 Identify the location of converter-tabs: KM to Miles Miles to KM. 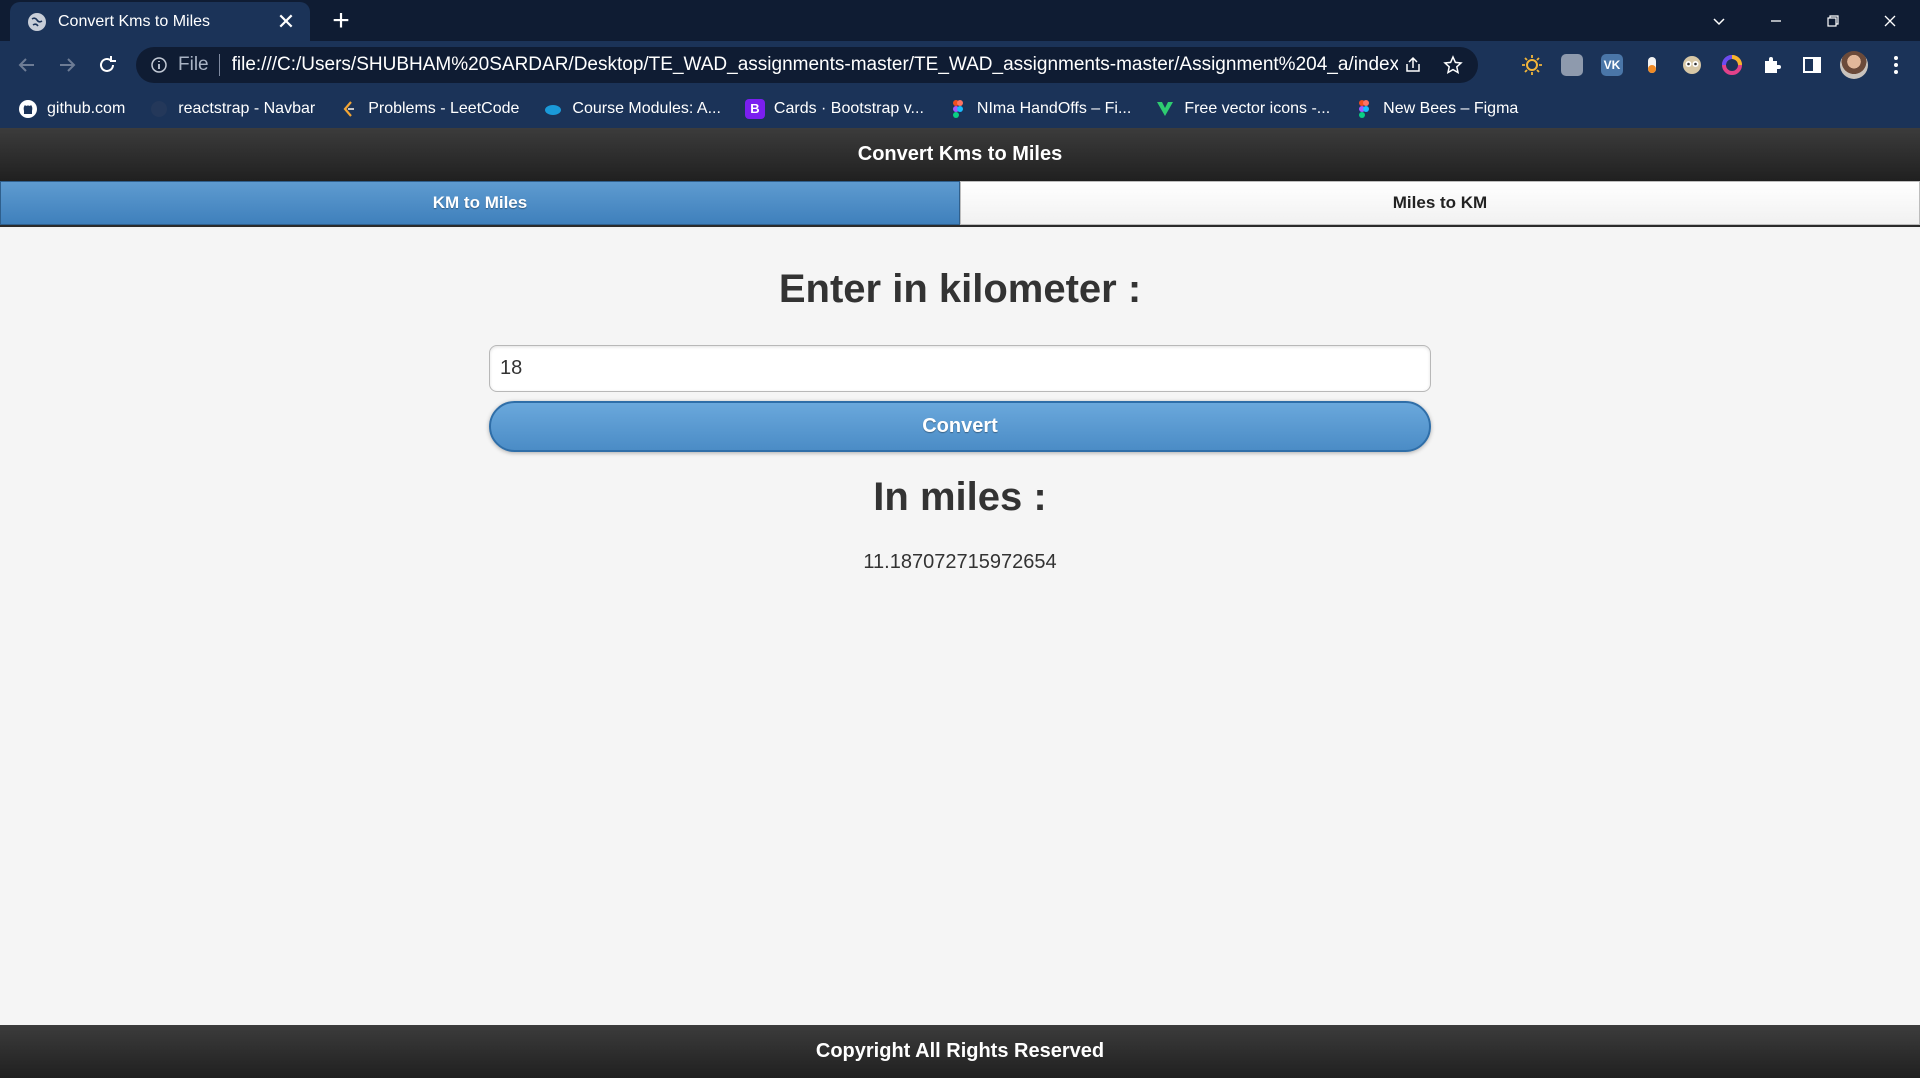
(960, 204).